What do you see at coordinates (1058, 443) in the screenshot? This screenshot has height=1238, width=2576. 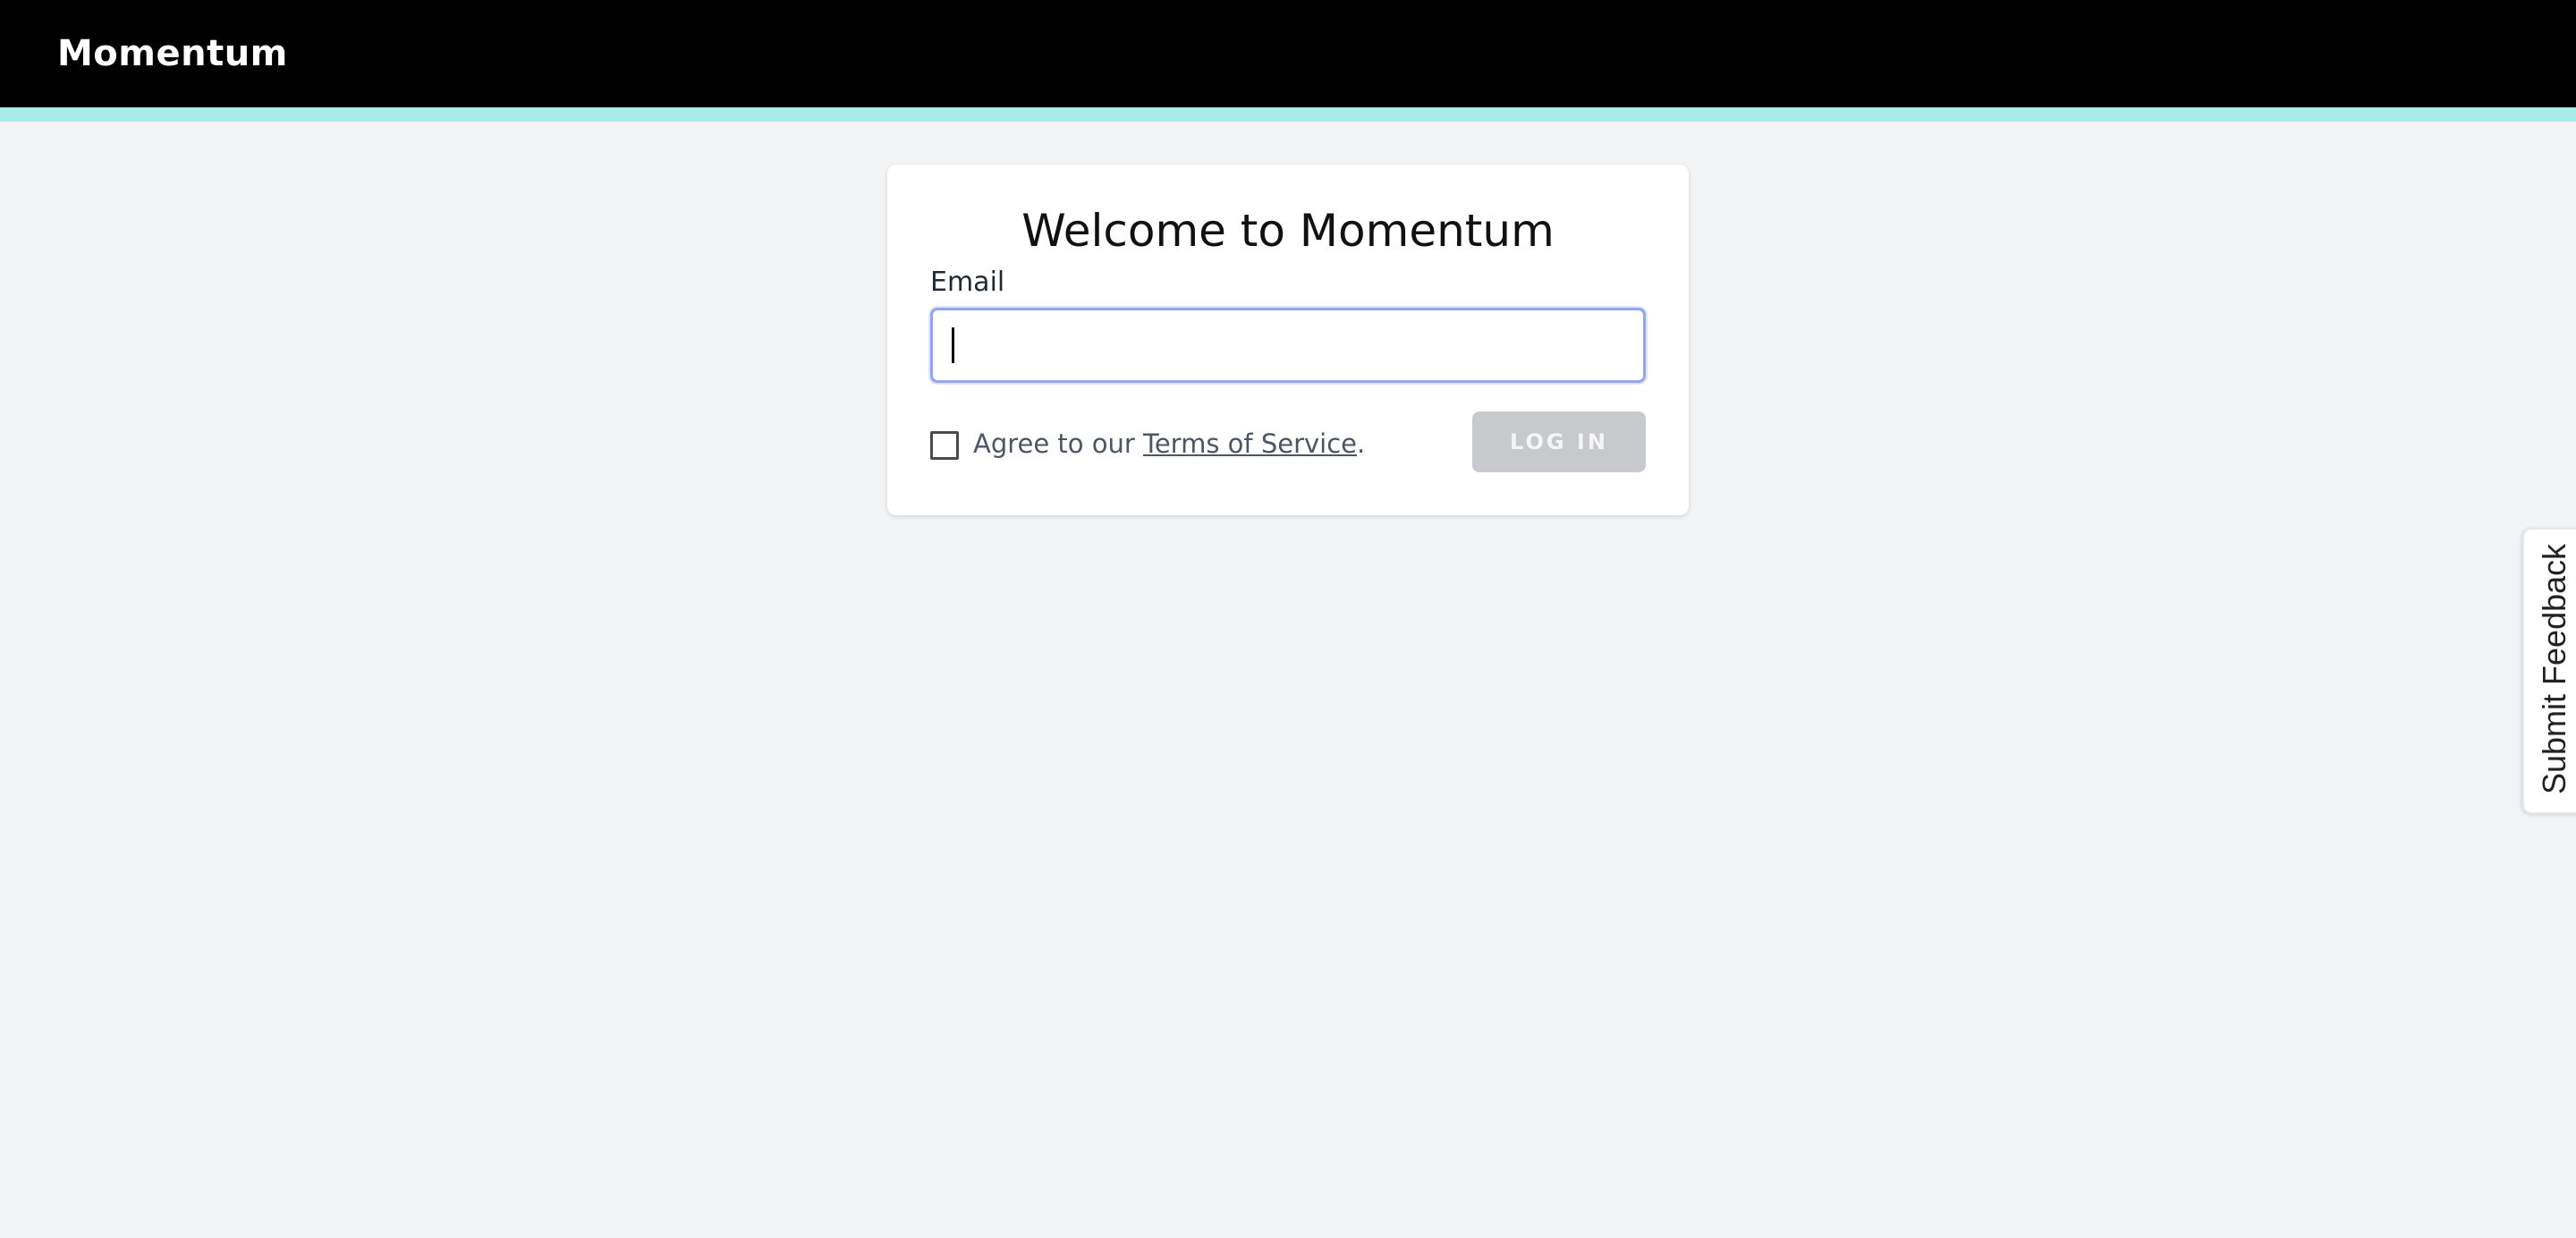 I see `agree-prefix: Agree to our` at bounding box center [1058, 443].